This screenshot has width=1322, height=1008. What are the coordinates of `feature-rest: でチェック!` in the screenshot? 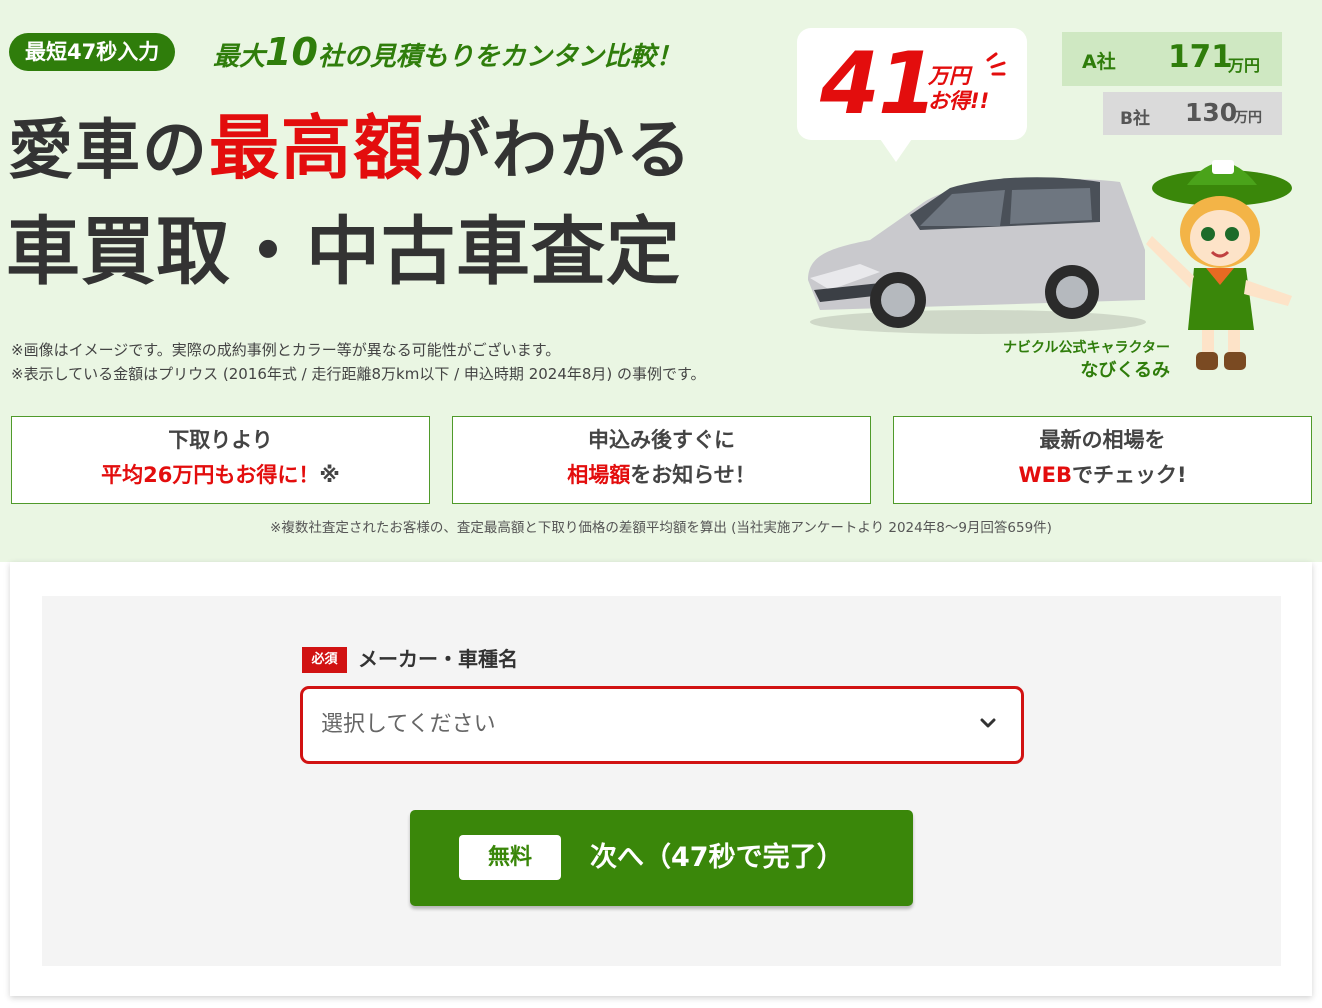 It's located at (1129, 475).